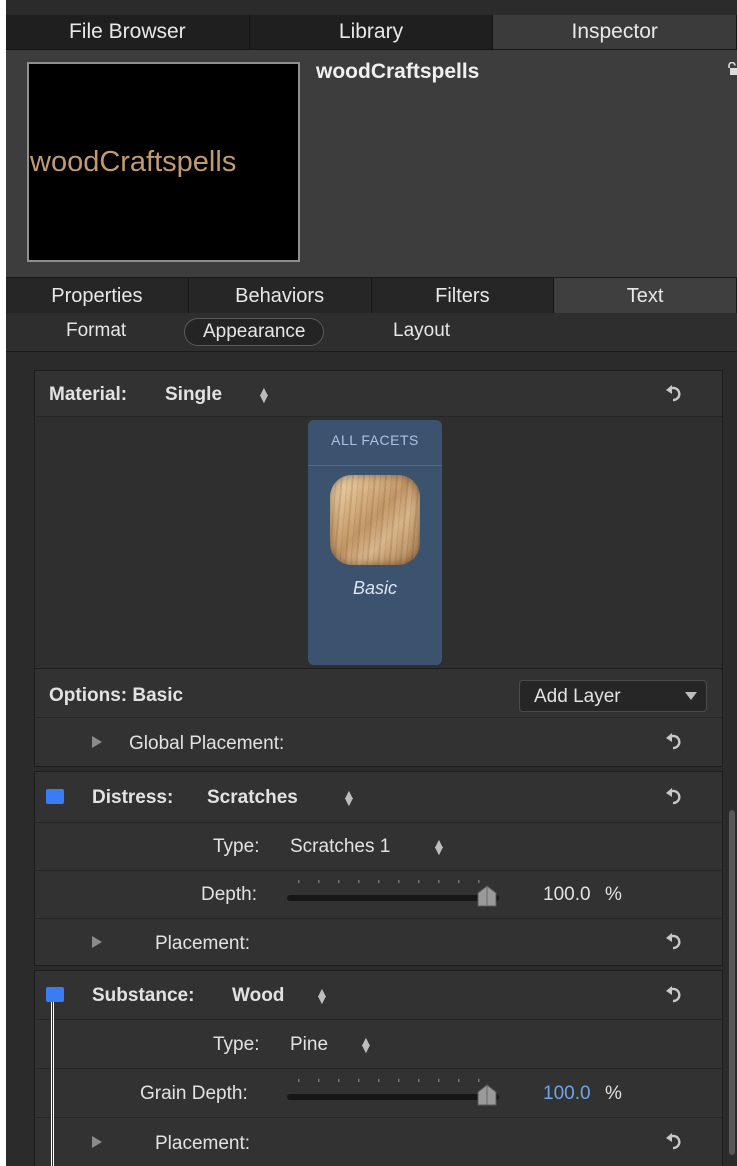 Image resolution: width=737 pixels, height=1166 pixels. What do you see at coordinates (378, 995) in the screenshot?
I see `substance-header-row: Substance: Wood ▲ ▼` at bounding box center [378, 995].